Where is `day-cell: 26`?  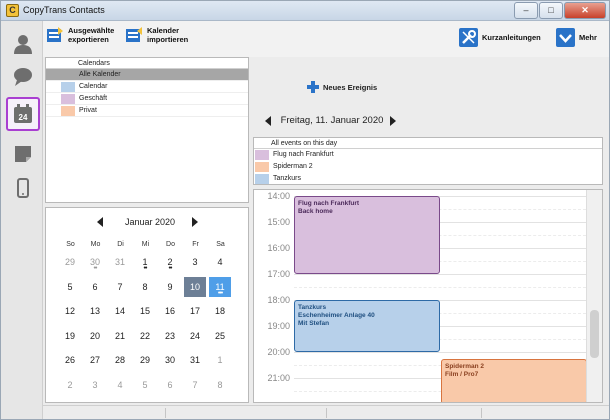
day-cell: 26 is located at coordinates (70, 360).